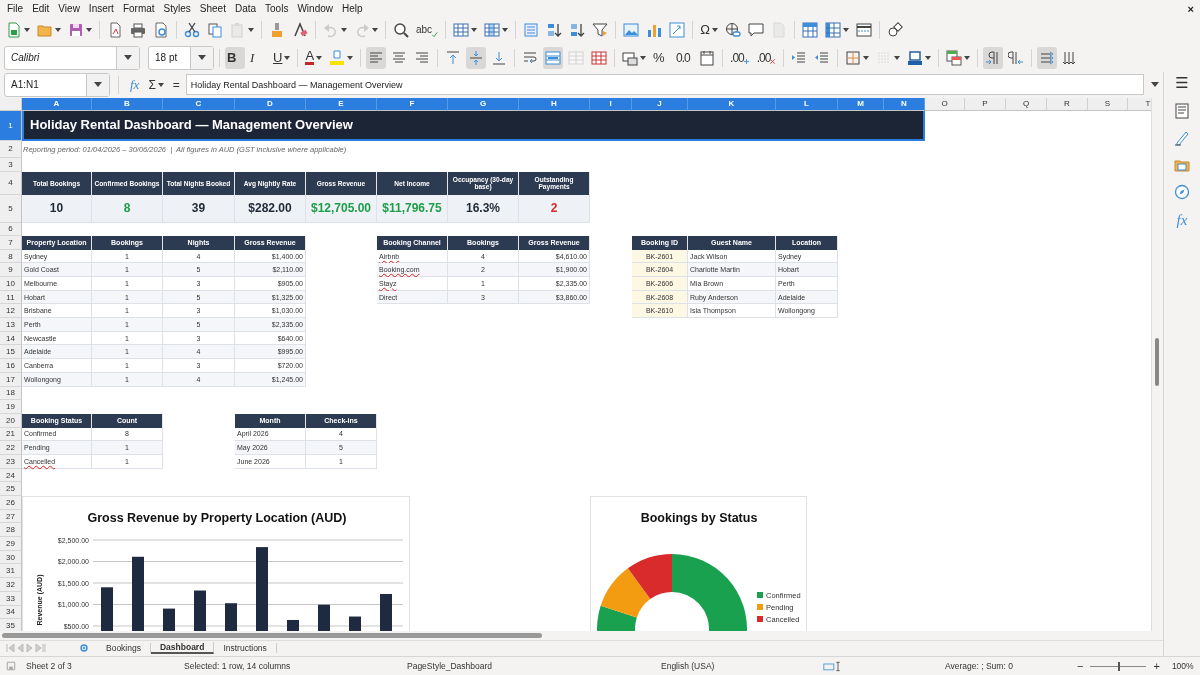 The height and width of the screenshot is (675, 1200). I want to click on name-box: A1:N1, so click(57, 85).